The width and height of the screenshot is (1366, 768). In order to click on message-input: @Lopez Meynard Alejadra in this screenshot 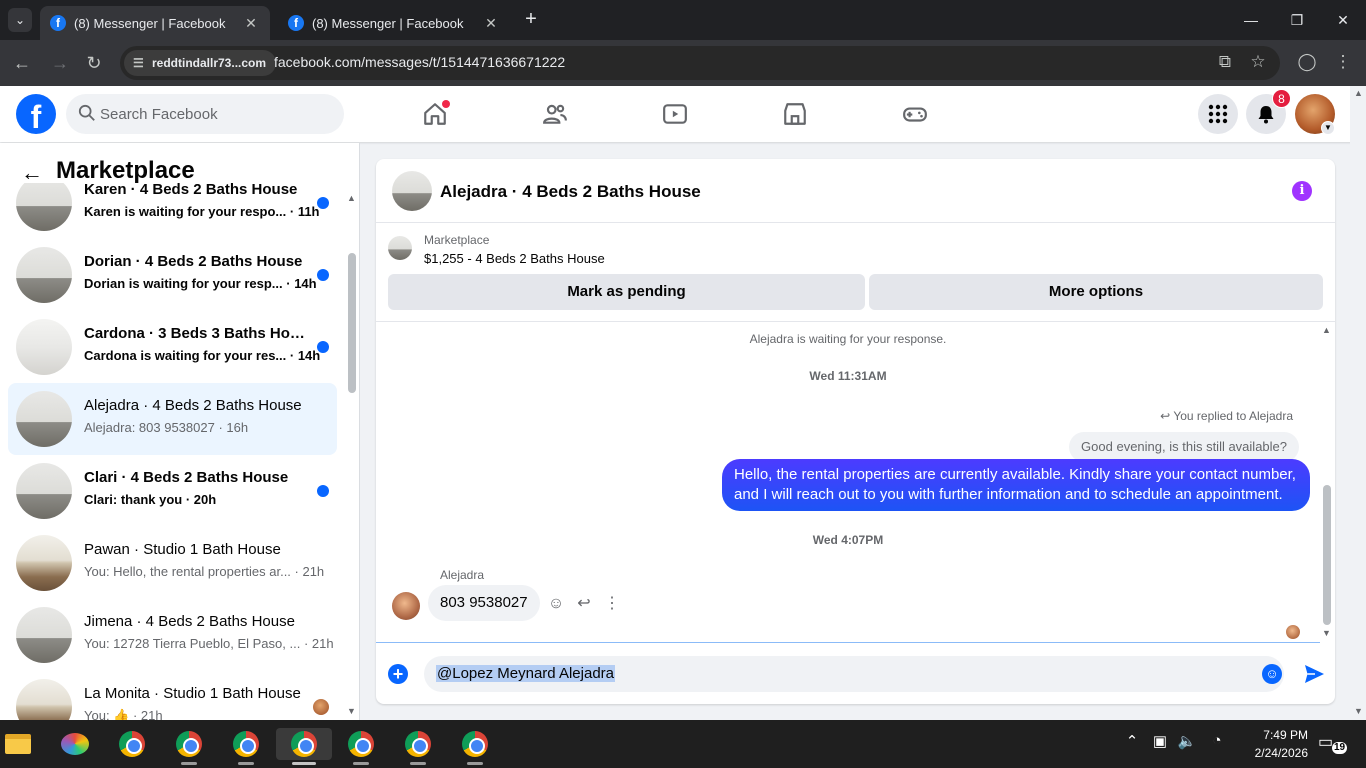, I will do `click(854, 674)`.